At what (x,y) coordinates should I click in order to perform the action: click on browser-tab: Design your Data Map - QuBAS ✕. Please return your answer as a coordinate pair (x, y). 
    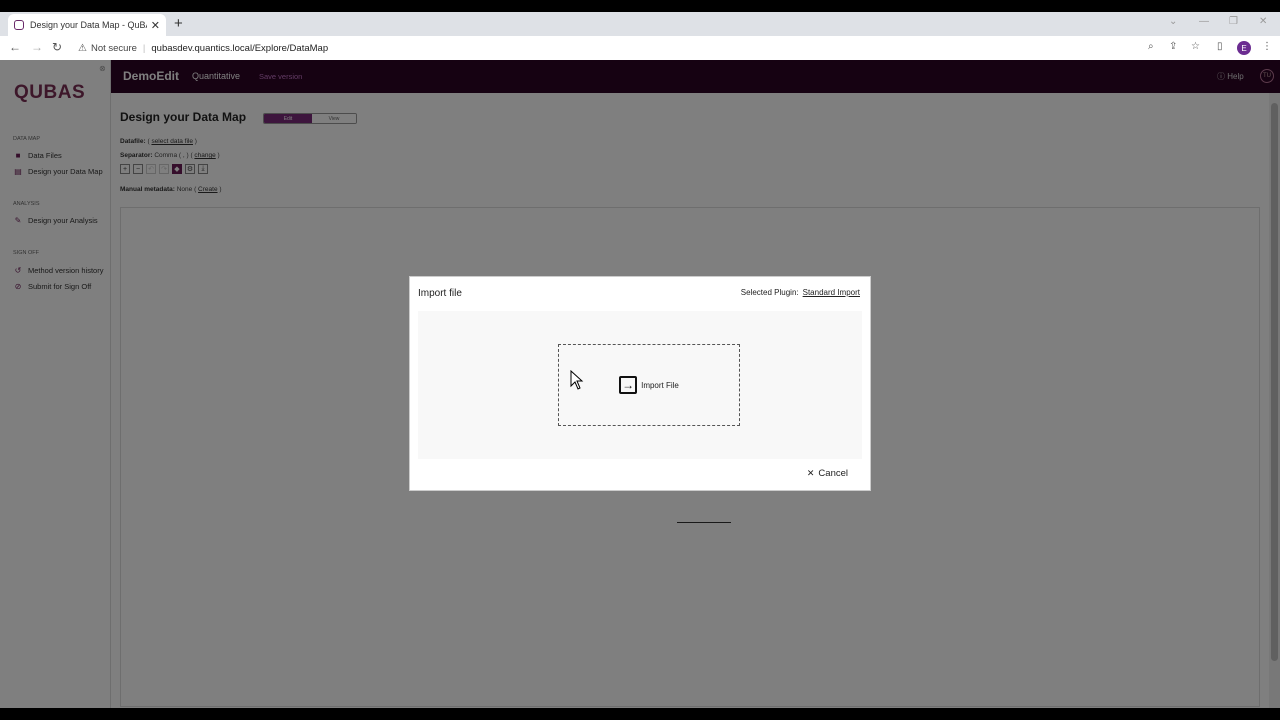
    Looking at the image, I should click on (87, 25).